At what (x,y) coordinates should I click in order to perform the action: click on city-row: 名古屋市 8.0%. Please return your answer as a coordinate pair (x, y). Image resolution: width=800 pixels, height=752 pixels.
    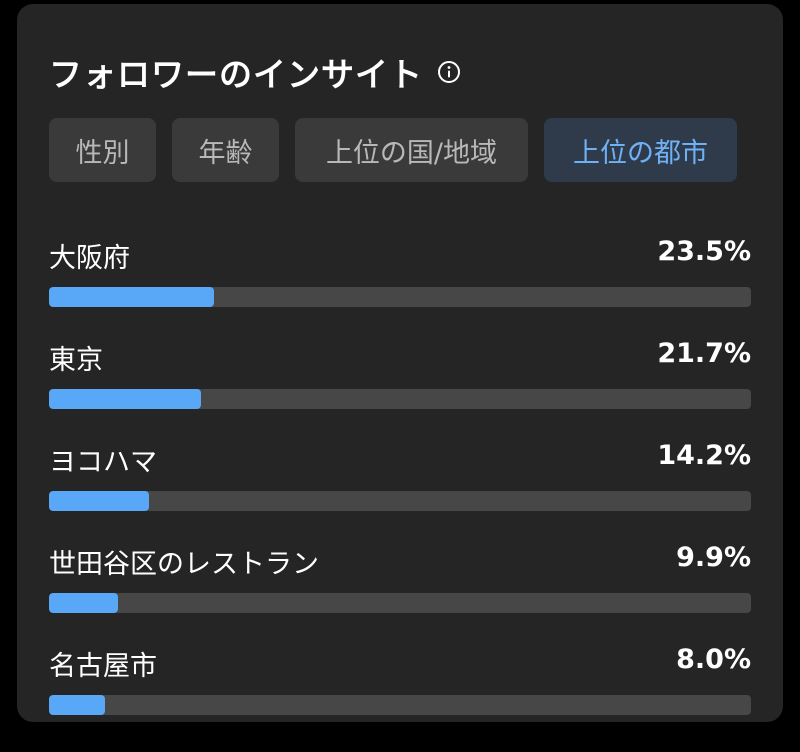
    Looking at the image, I should click on (400, 695).